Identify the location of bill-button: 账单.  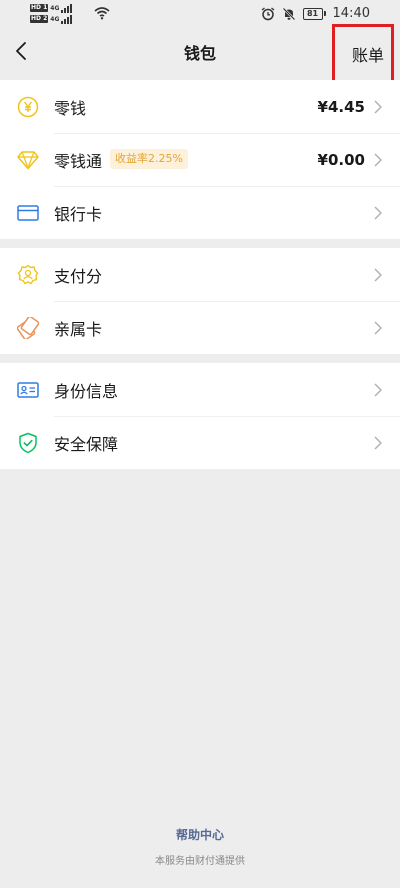
(363, 56).